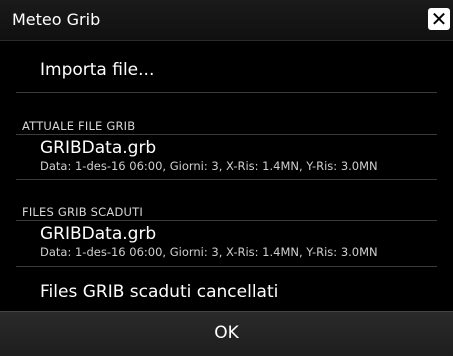 The image size is (453, 356). What do you see at coordinates (79, 126) in the screenshot?
I see `current-grib-header: ATTUALE FILE GRIB` at bounding box center [79, 126].